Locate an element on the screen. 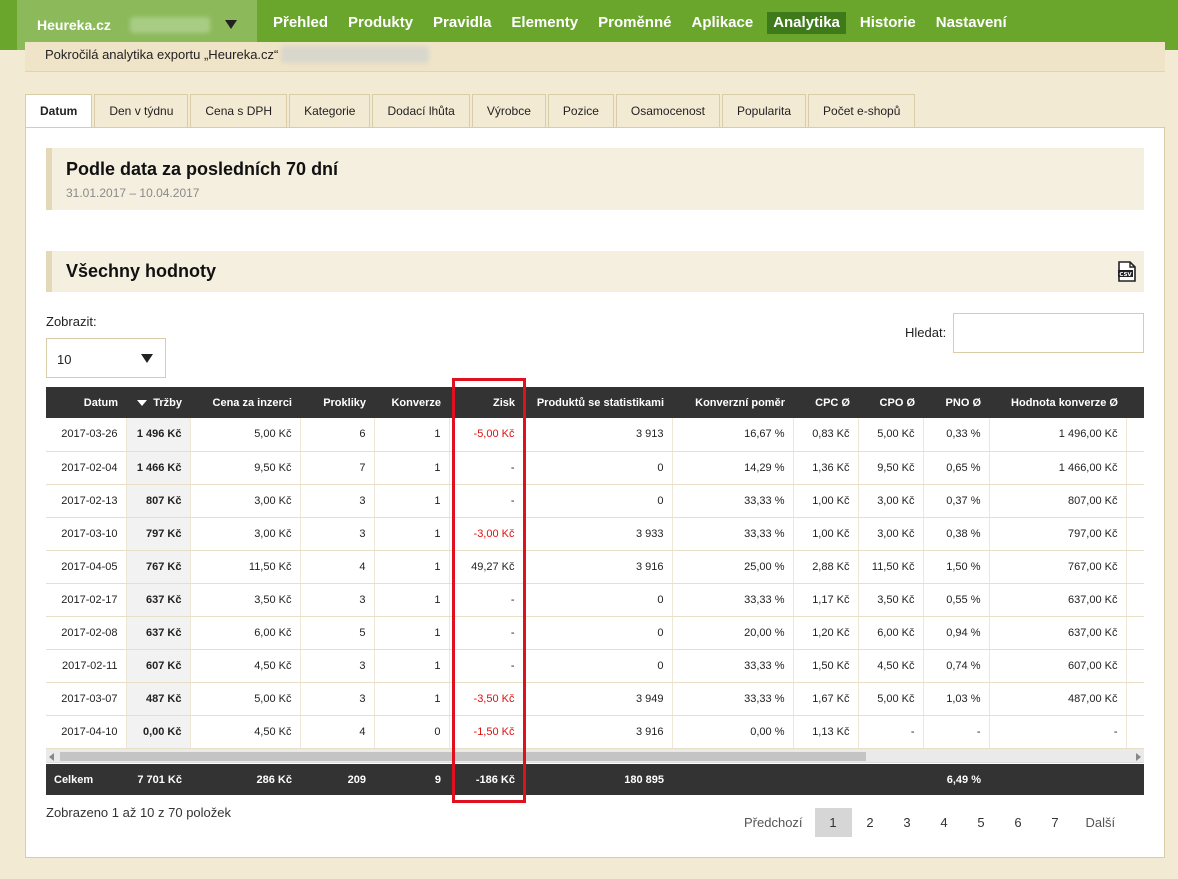 This screenshot has width=1178, height=879. cell-datum: 2017-02-13 is located at coordinates (86, 501).